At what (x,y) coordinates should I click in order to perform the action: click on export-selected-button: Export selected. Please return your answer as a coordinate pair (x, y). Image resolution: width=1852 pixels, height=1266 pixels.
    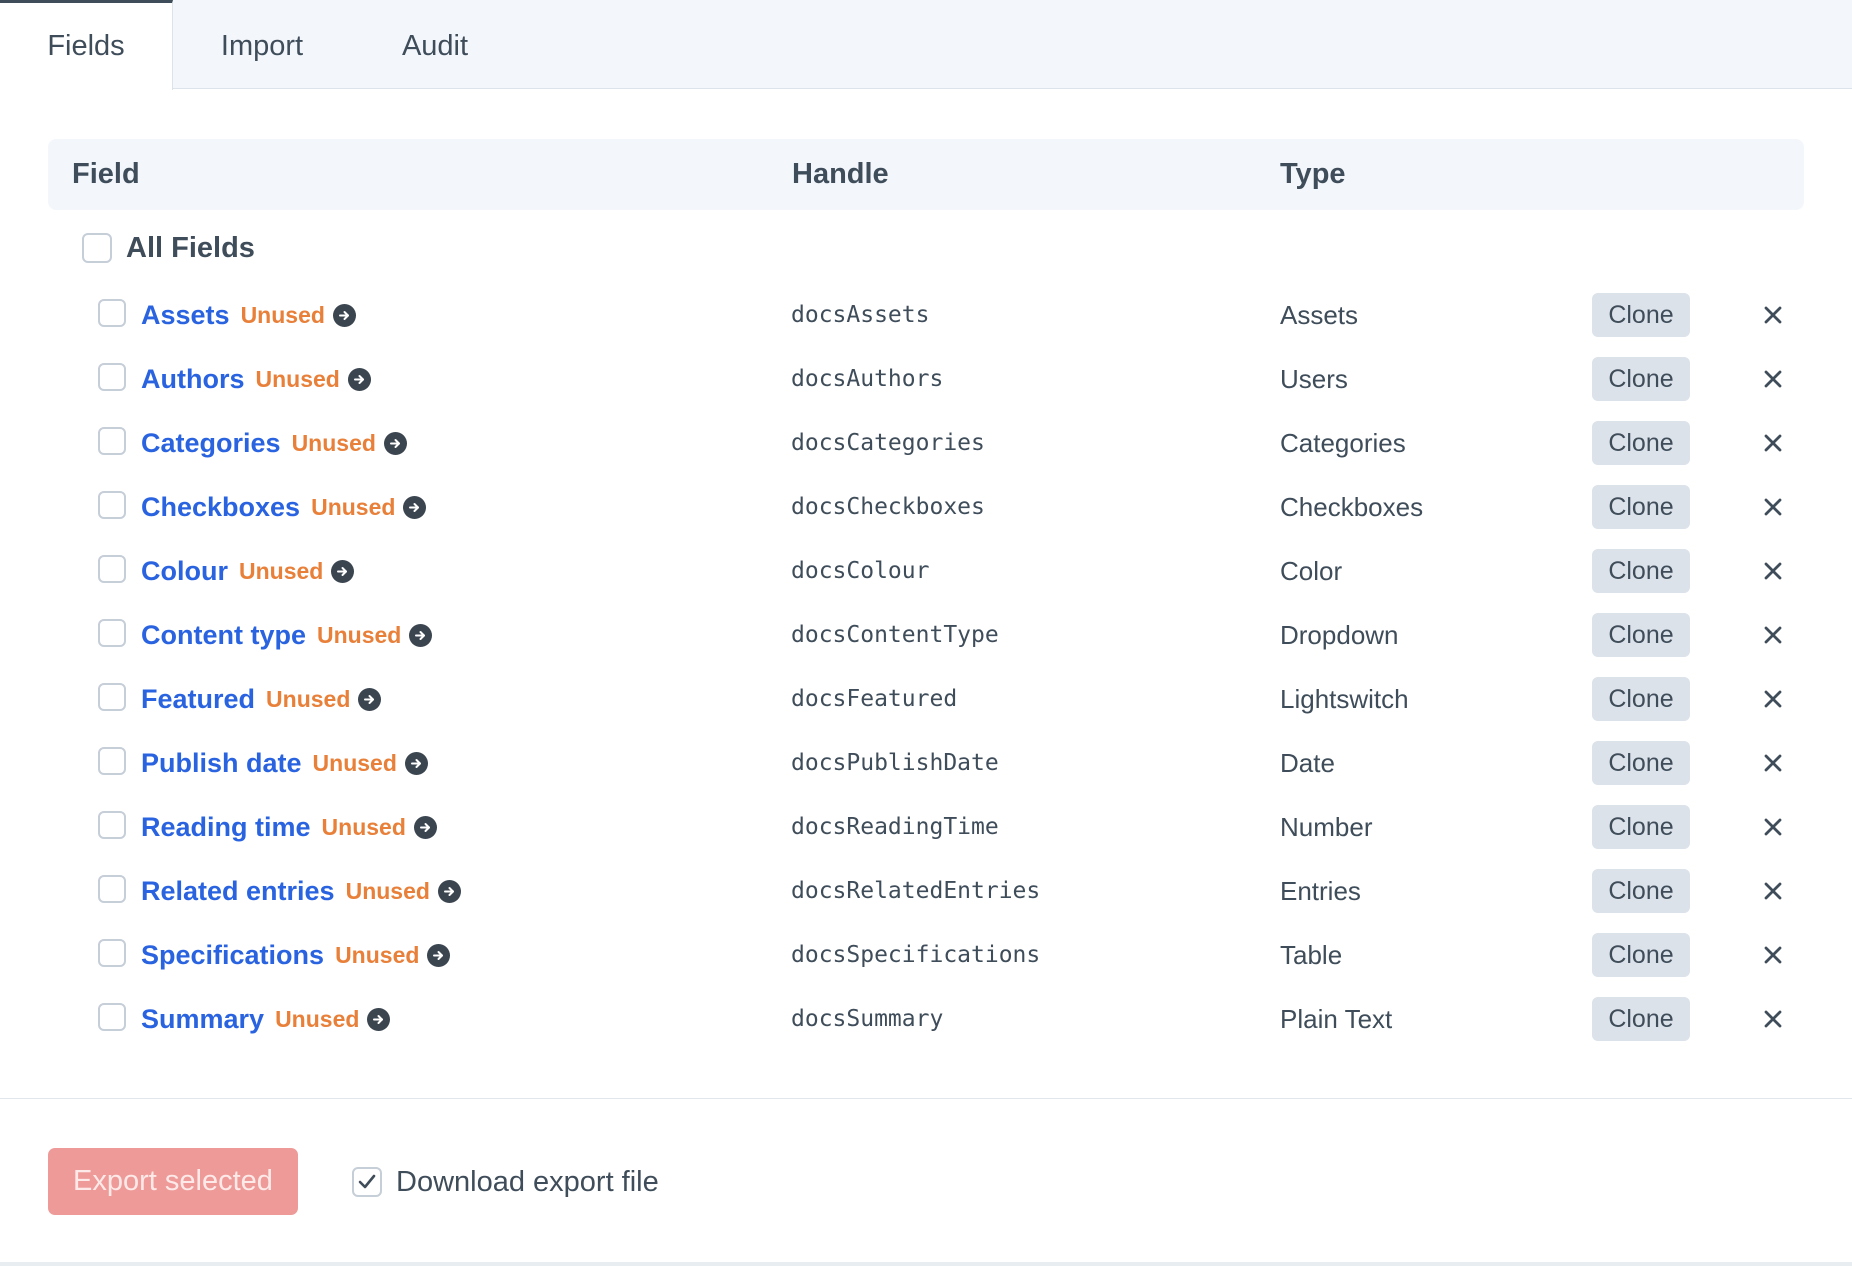
    Looking at the image, I should click on (173, 1181).